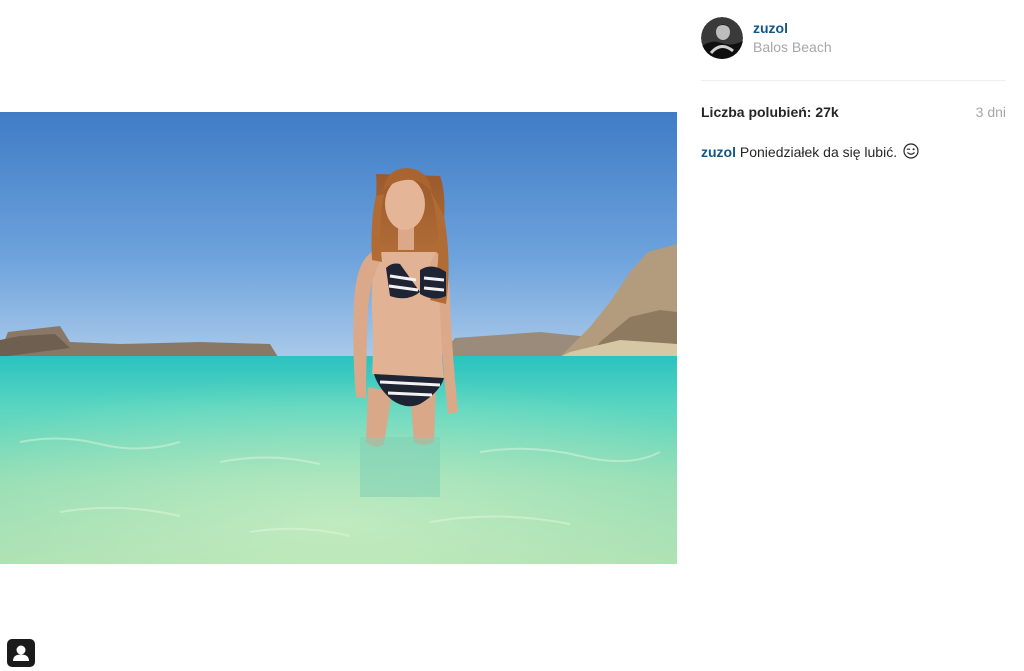 Image resolution: width=1024 pixels, height=671 pixels. I want to click on author-avatar, so click(722, 38).